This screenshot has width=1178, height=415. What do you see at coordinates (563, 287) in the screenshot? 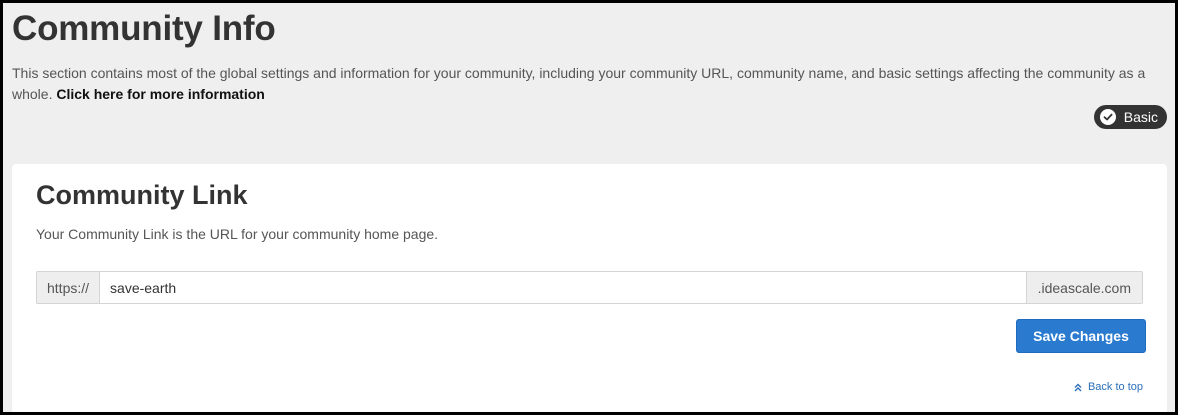
I see `community-url-input` at bounding box center [563, 287].